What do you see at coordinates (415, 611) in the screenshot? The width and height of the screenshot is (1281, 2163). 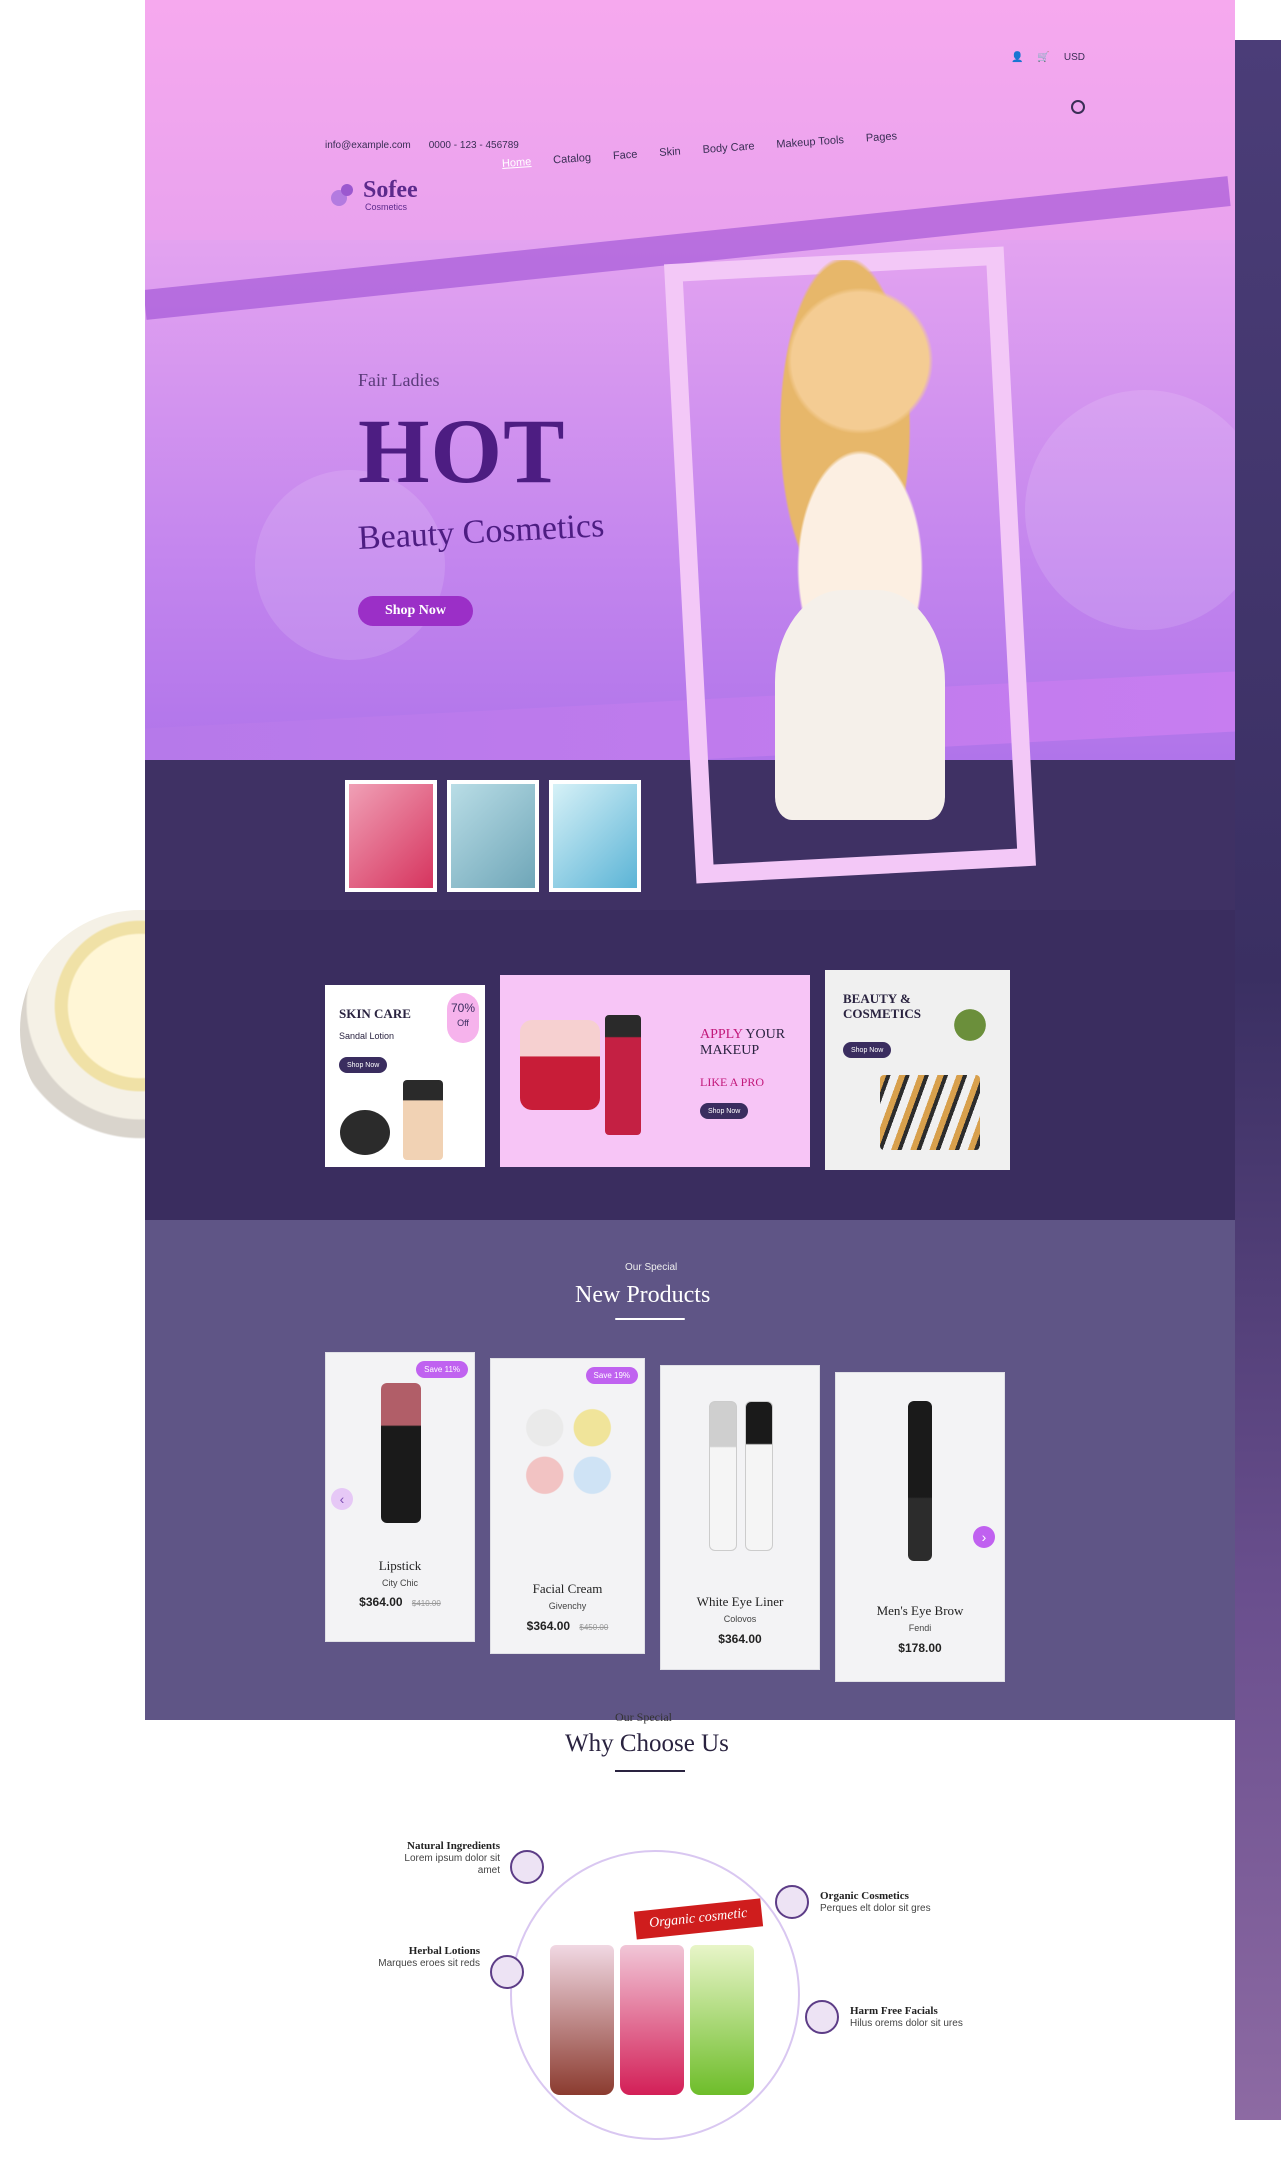 I see `hero-shop-button: Shop Now` at bounding box center [415, 611].